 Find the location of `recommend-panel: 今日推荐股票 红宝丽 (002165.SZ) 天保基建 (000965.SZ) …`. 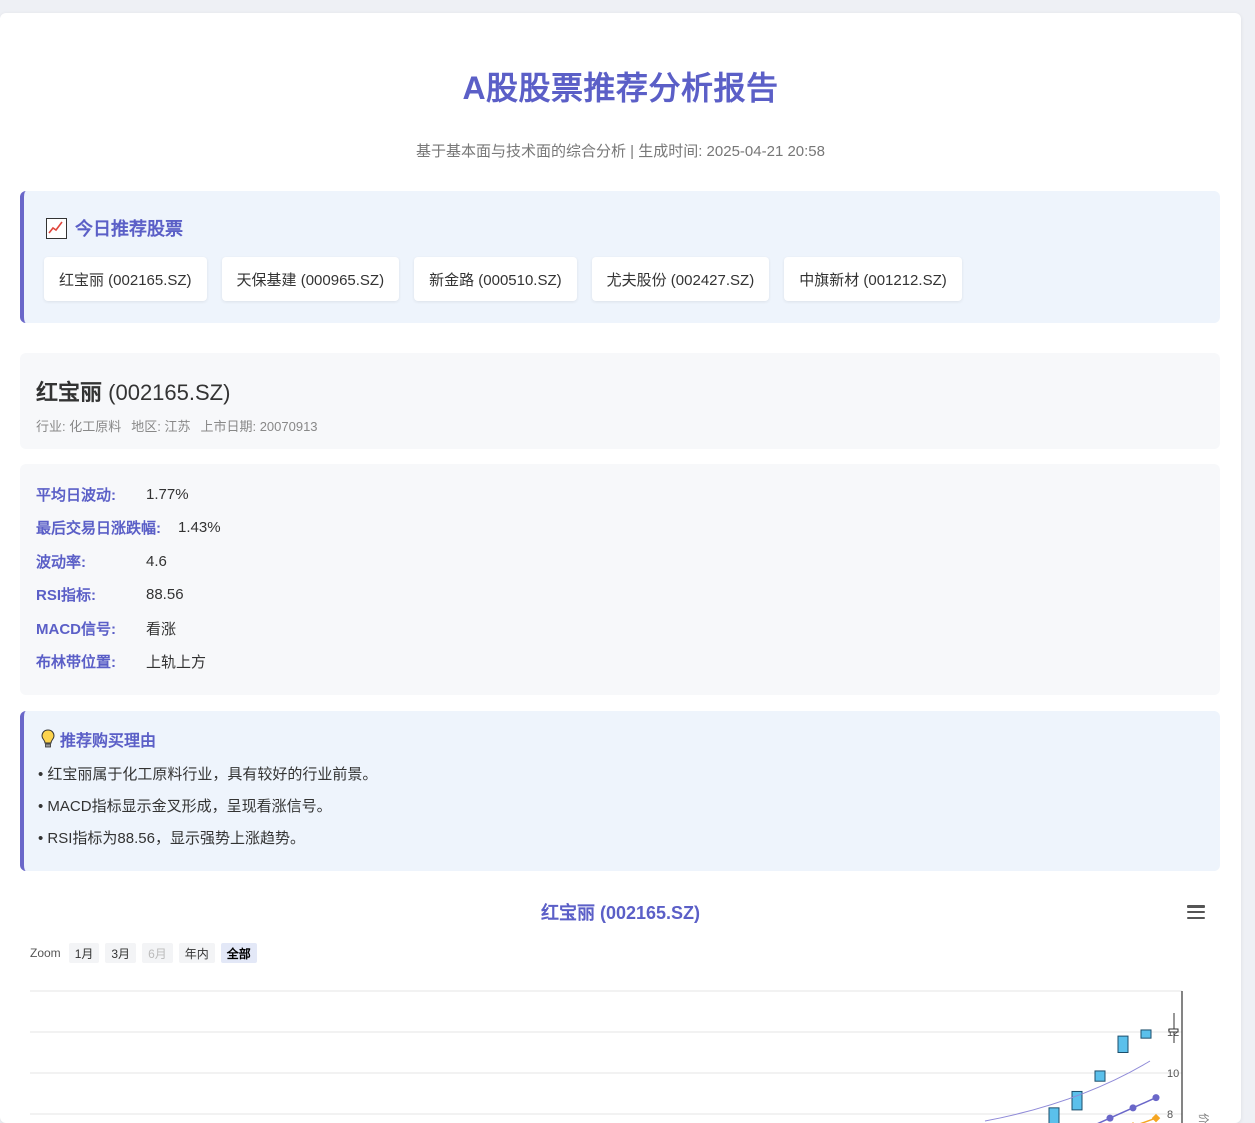

recommend-panel: 今日推荐股票 红宝丽 (002165.SZ) 天保基建 (000965.SZ) … is located at coordinates (620, 257).